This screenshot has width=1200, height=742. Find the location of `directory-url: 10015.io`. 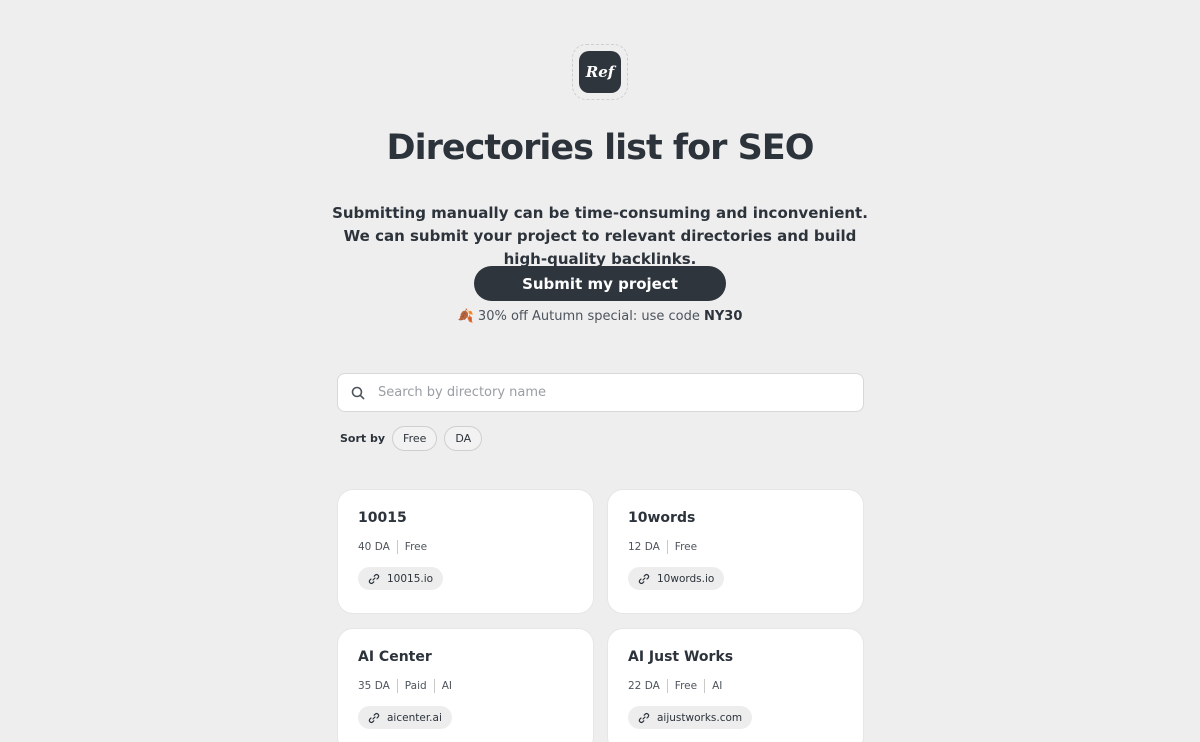

directory-url: 10015.io is located at coordinates (410, 578).